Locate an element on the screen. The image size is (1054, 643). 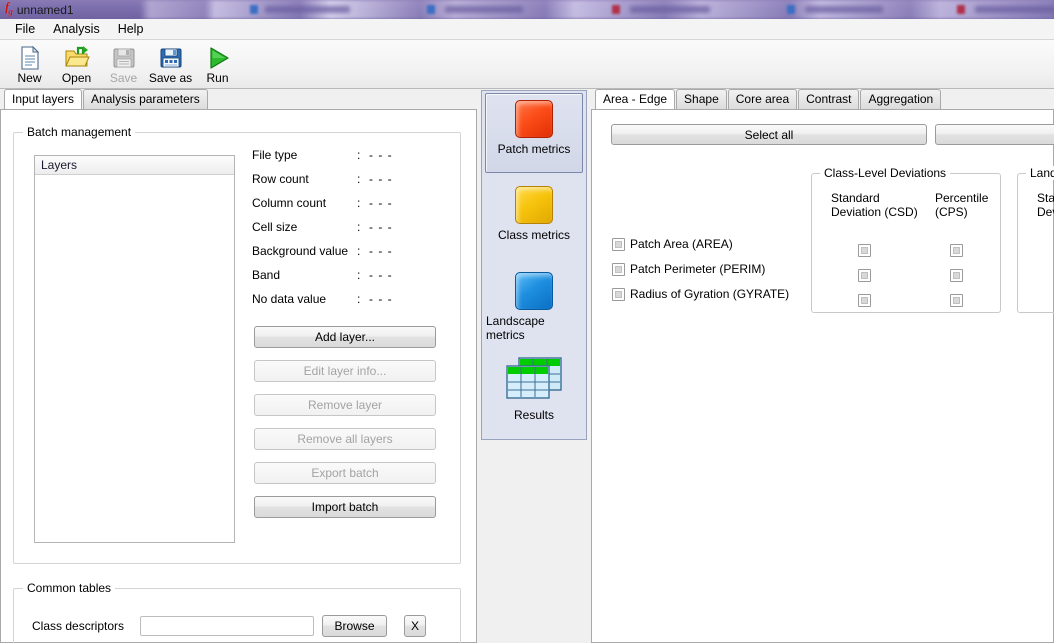
nav-item-class-metrics: Class metrics is located at coordinates (534, 219).